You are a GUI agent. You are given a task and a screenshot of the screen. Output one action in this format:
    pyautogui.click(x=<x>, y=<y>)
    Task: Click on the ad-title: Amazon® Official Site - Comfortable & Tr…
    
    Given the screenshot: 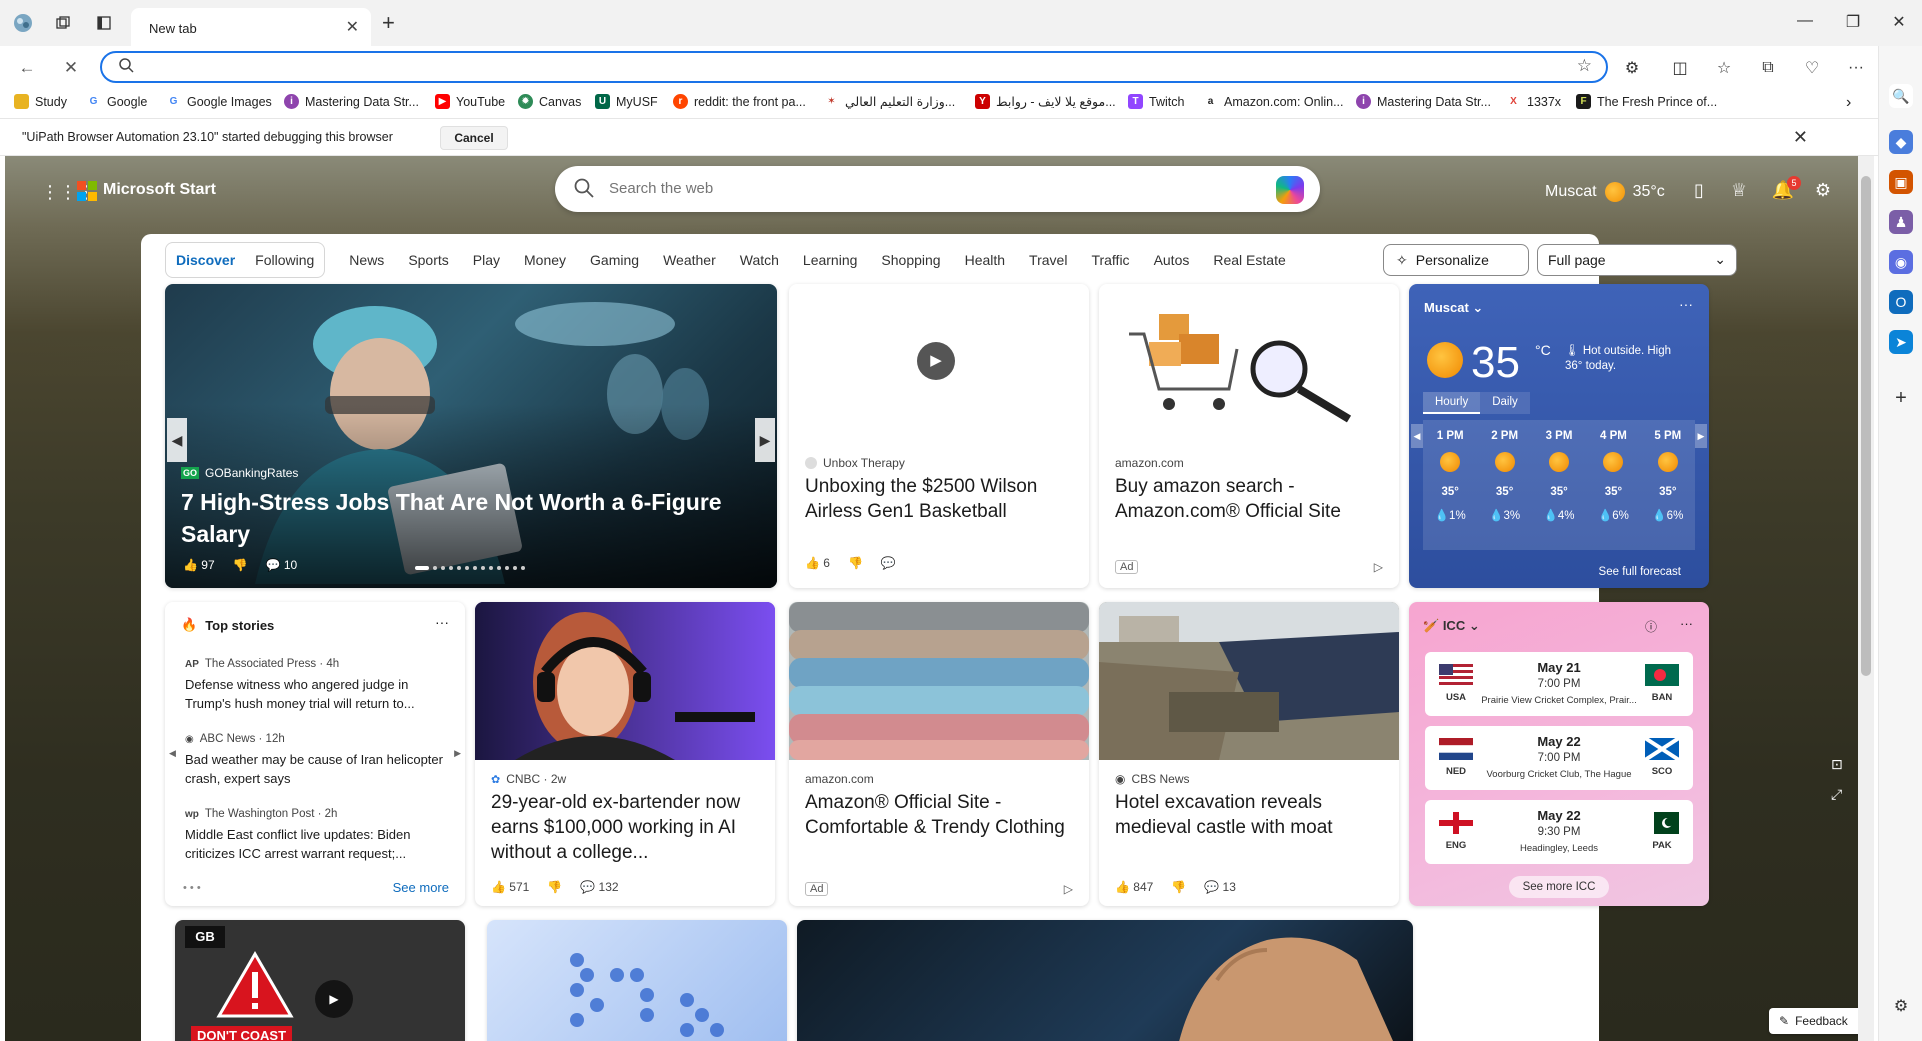 What is the action you would take?
    pyautogui.click(x=939, y=815)
    